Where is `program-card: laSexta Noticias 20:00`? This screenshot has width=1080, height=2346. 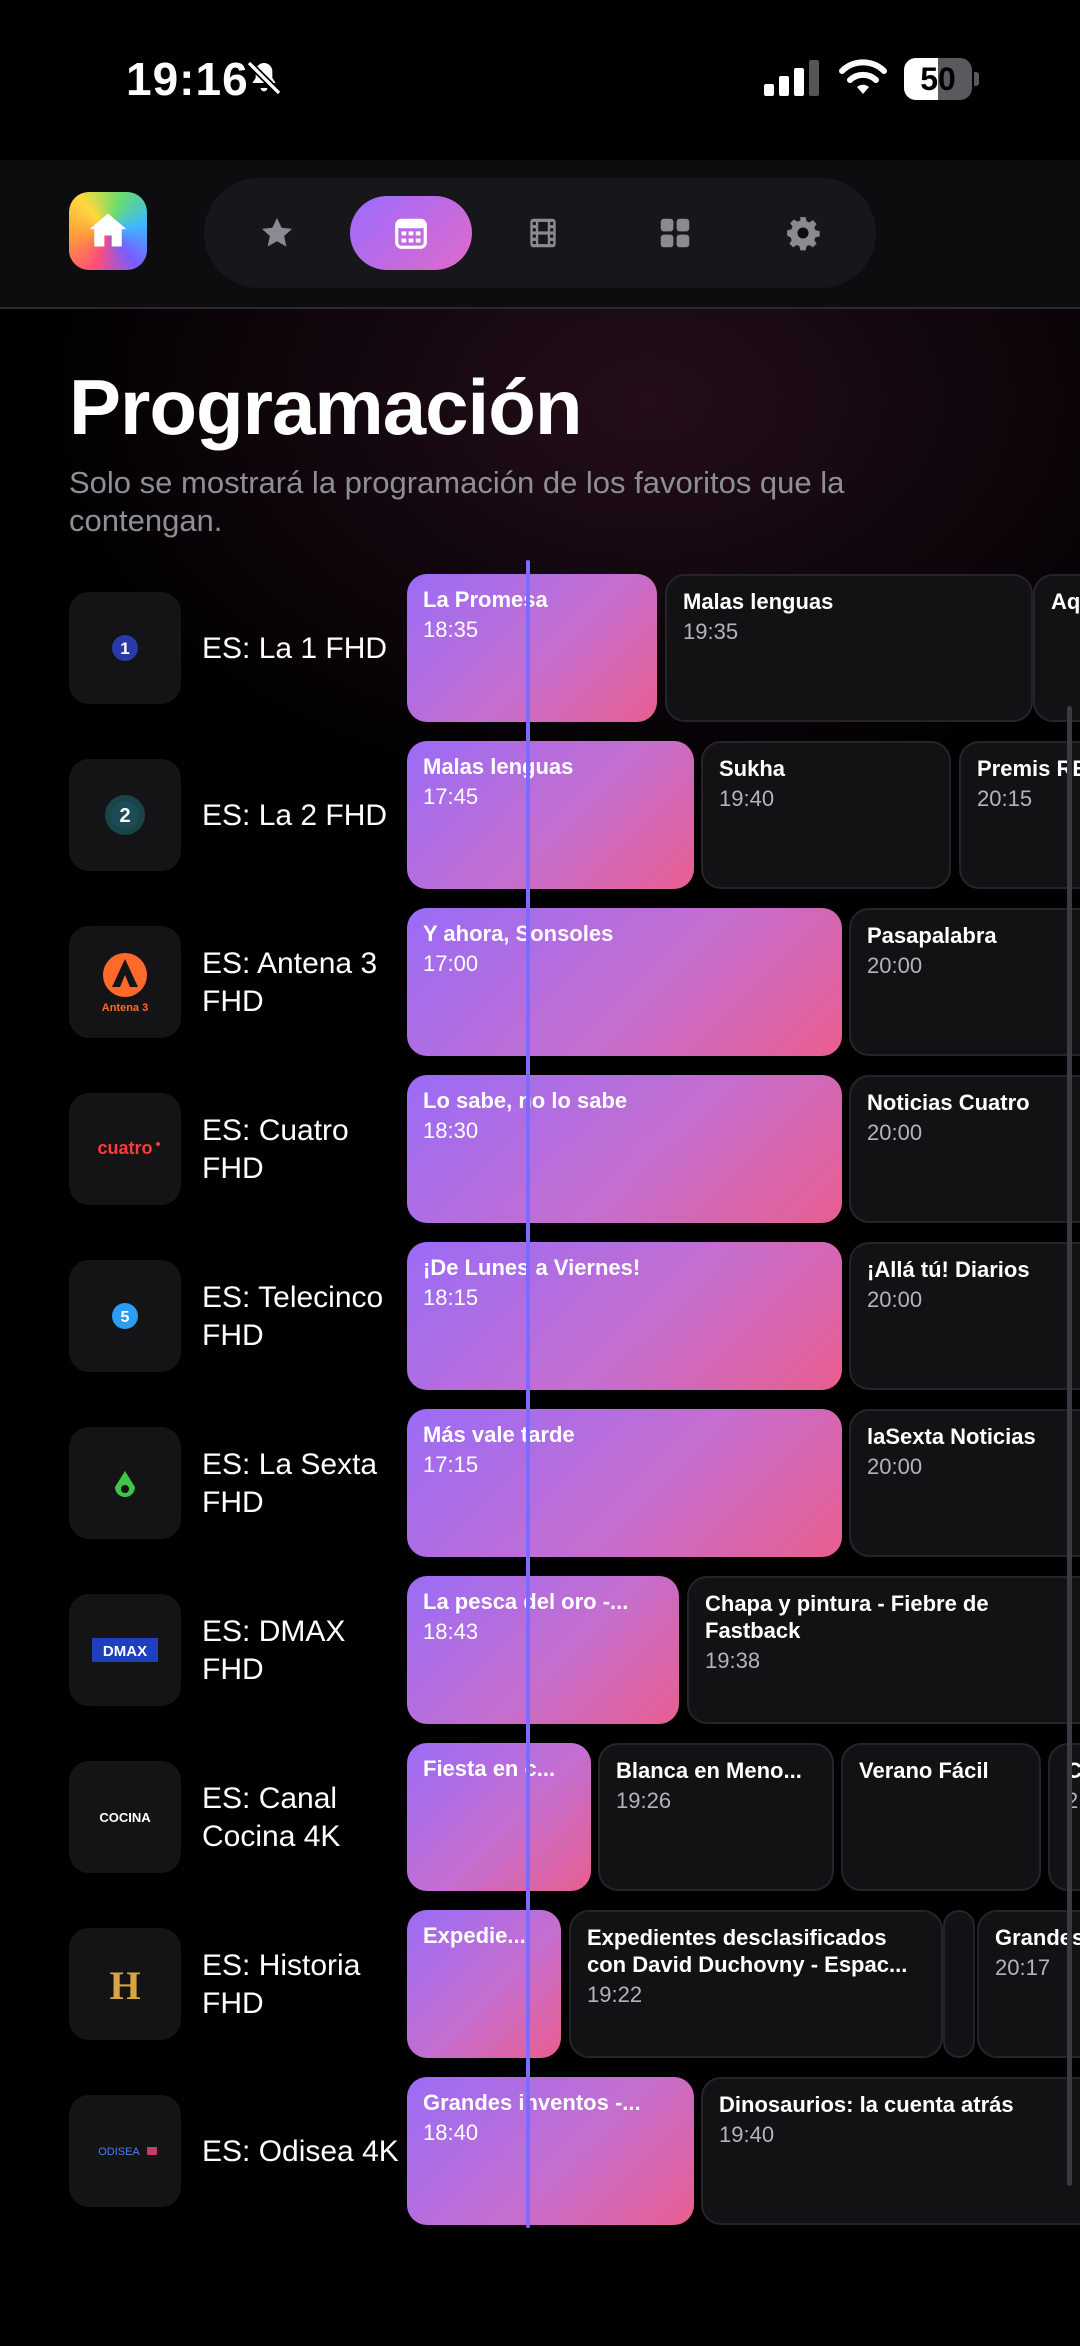 program-card: laSexta Noticias 20:00 is located at coordinates (964, 1483).